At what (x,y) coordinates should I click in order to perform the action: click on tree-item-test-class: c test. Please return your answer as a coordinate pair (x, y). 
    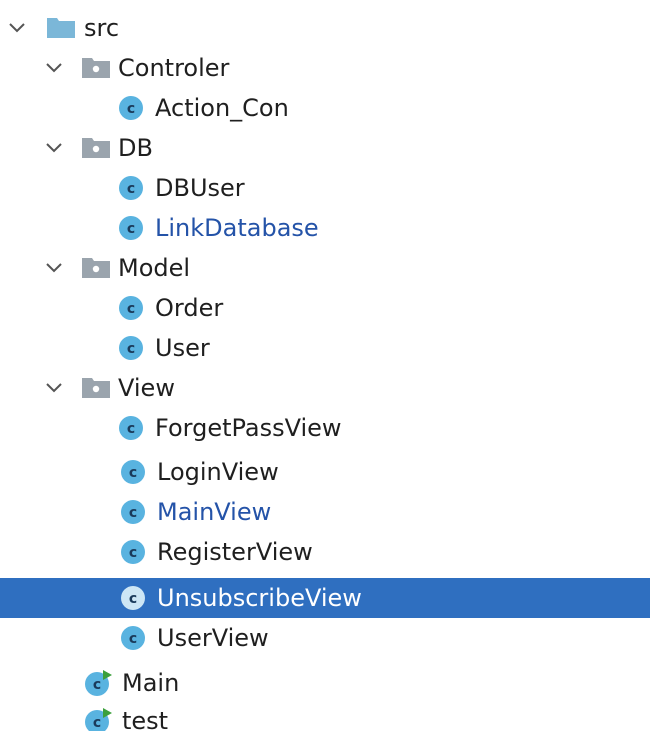
    Looking at the image, I should click on (325, 716).